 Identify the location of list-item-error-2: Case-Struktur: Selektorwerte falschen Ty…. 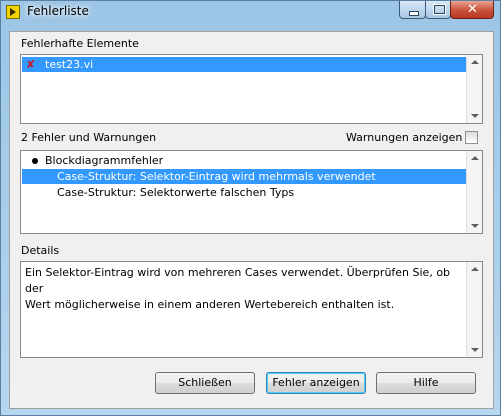
(244, 192).